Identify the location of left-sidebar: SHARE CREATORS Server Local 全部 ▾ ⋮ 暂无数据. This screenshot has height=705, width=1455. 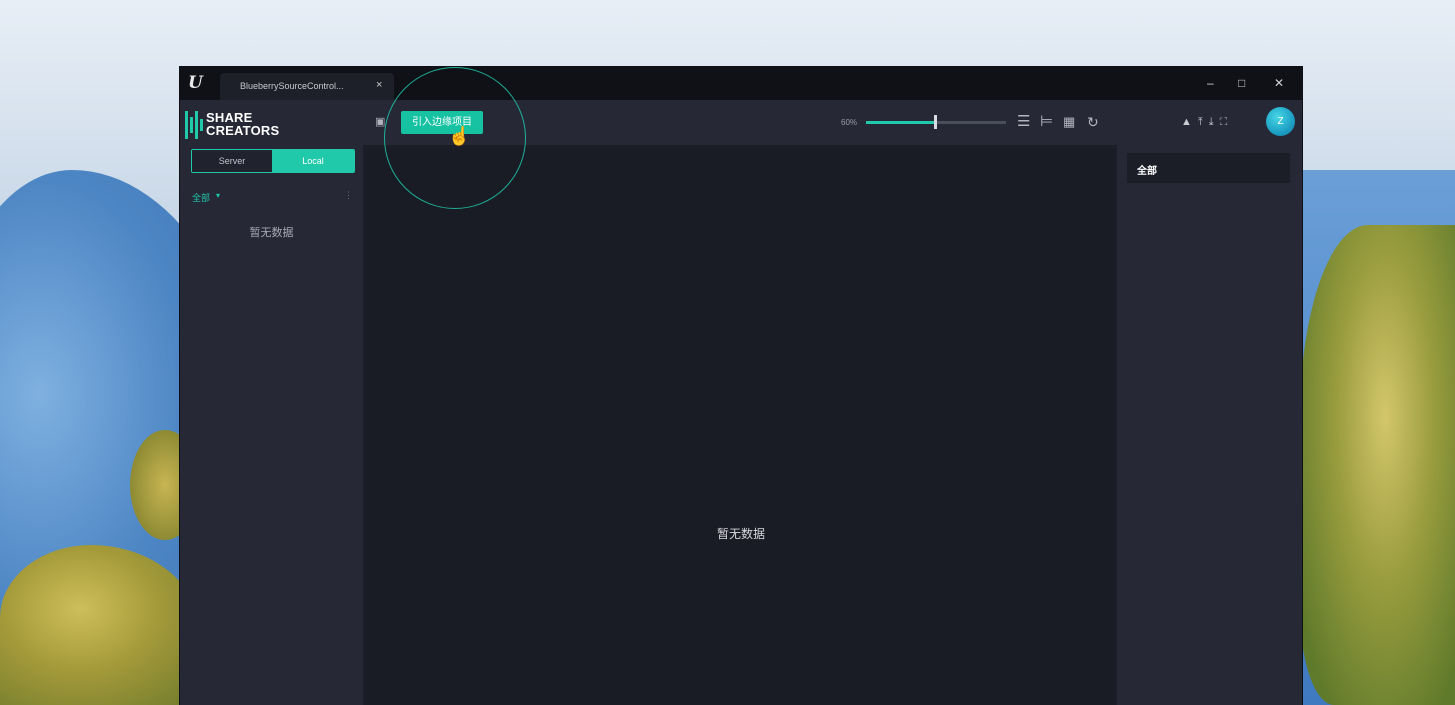
(271, 402).